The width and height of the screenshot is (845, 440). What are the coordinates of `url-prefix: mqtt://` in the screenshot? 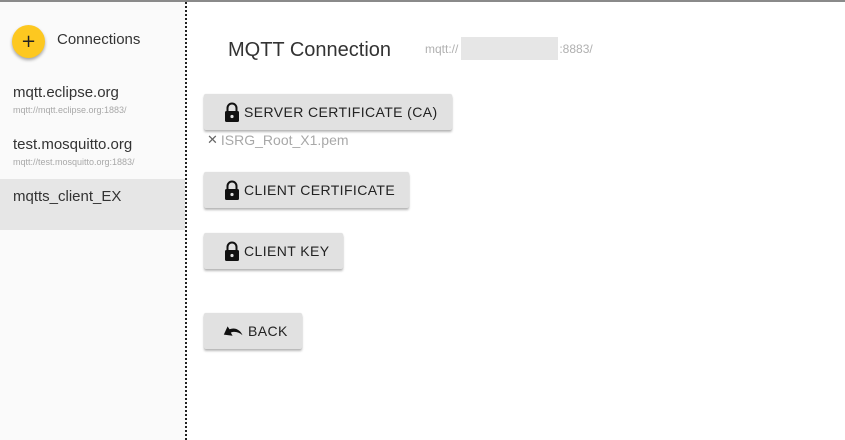 It's located at (442, 48).